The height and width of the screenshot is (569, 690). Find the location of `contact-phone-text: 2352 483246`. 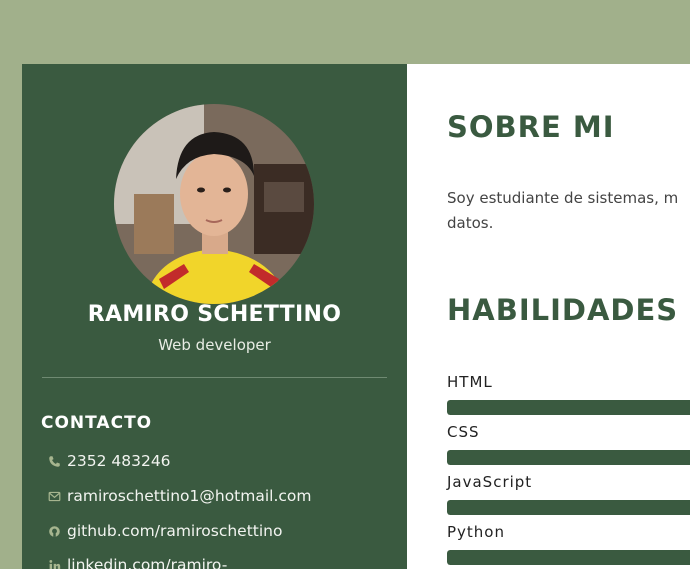

contact-phone-text: 2352 483246 is located at coordinates (119, 461).